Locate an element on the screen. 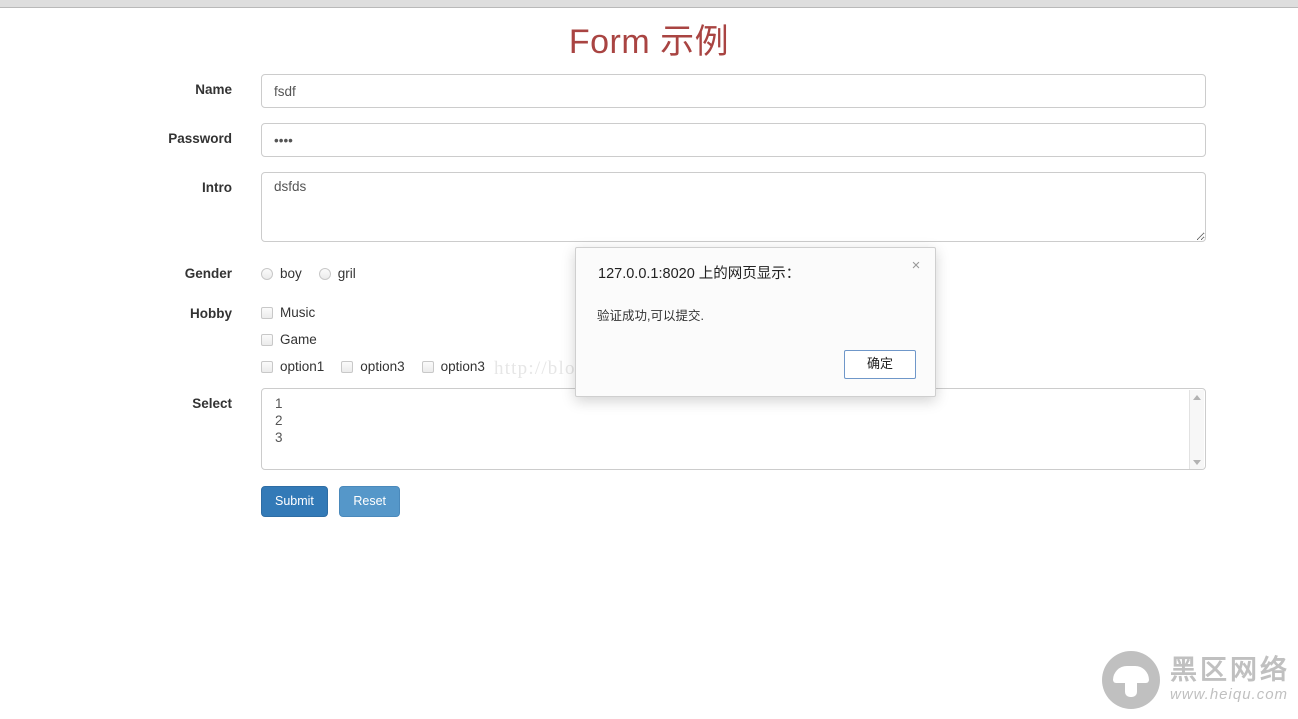  form-row-select: Select 1 2 3 is located at coordinates (649, 436).